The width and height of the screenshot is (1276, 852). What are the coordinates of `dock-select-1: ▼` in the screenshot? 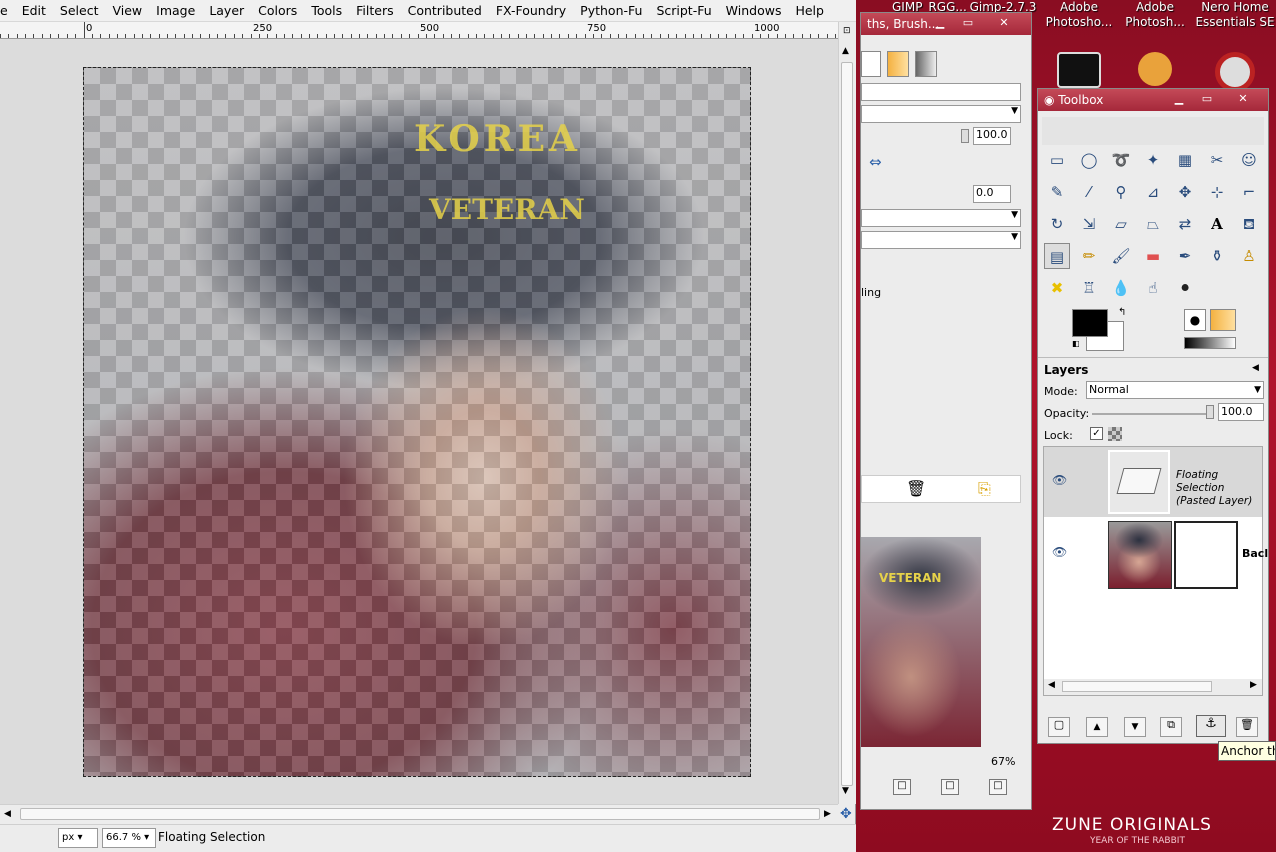 It's located at (941, 114).